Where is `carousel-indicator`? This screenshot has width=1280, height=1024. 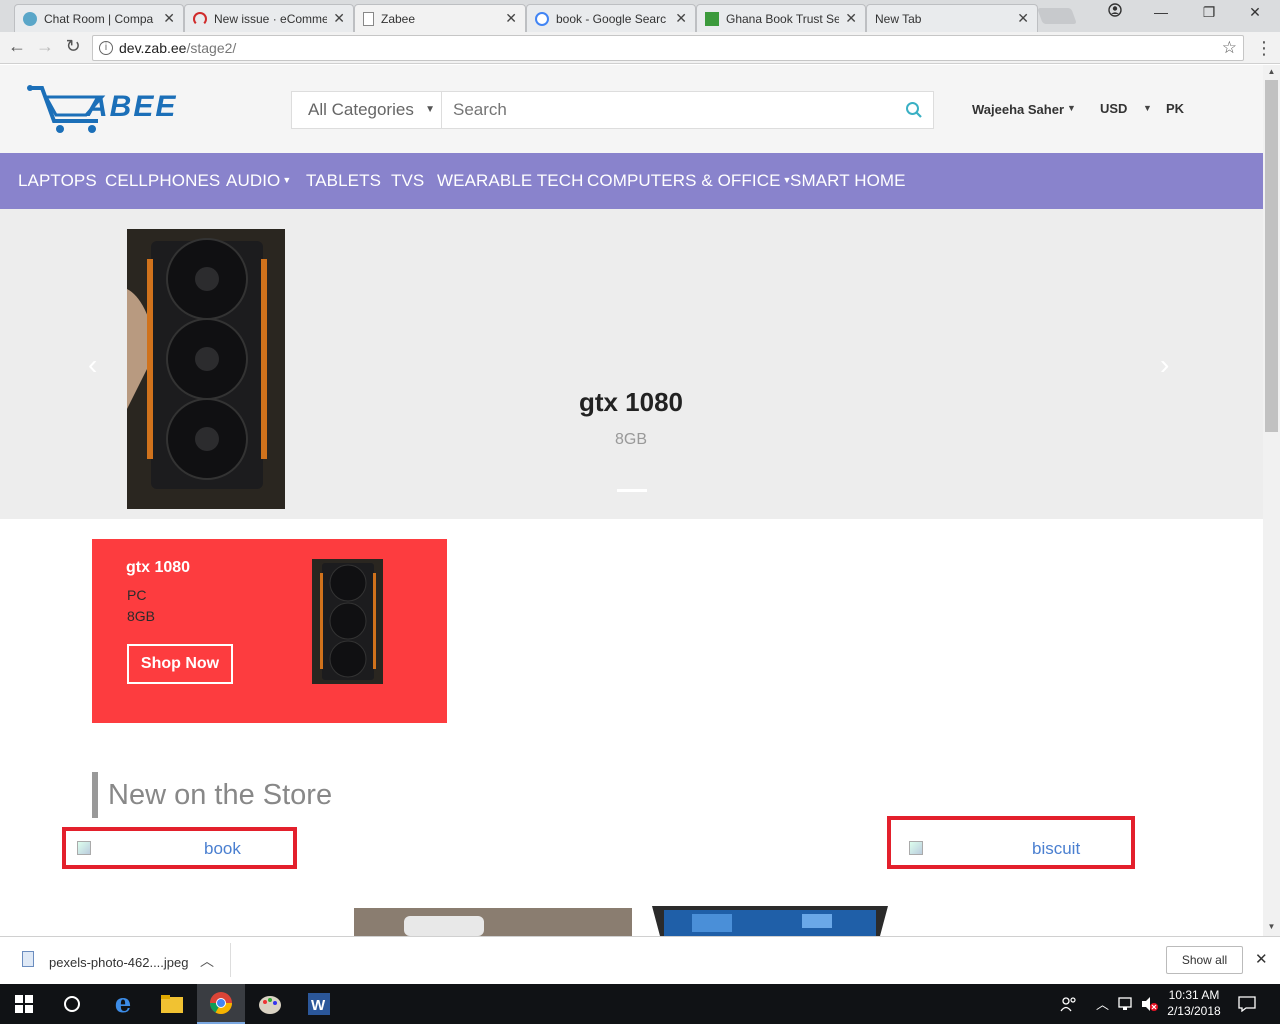
carousel-indicator is located at coordinates (632, 490).